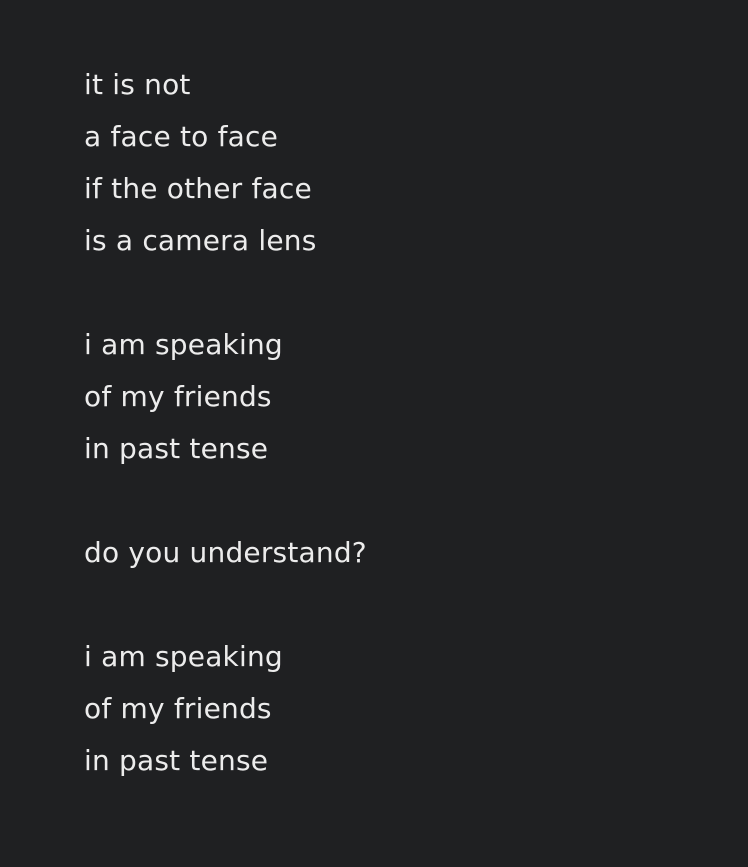  I want to click on poem-line: is a camera lens, so click(200, 240).